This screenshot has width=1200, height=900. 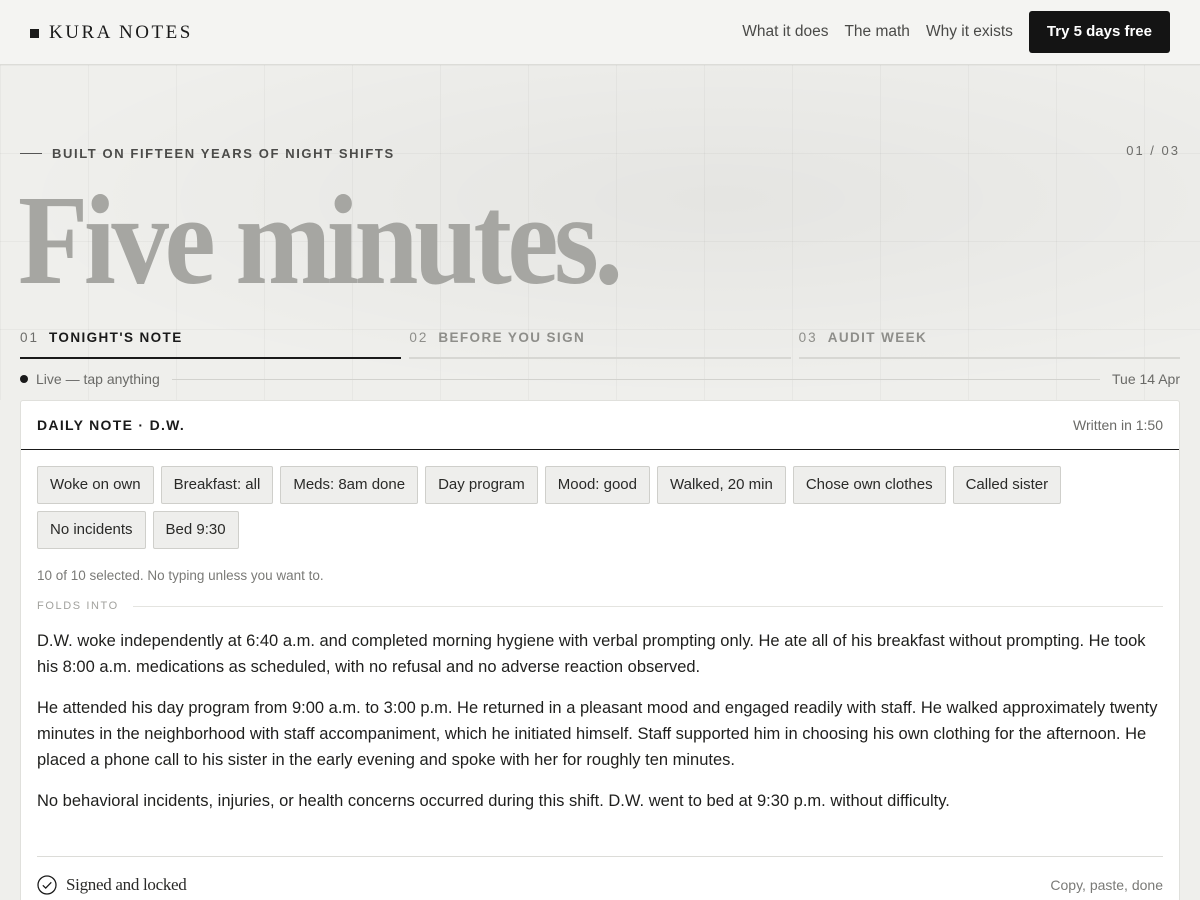 I want to click on chip-meds: Meds: 8am done, so click(x=349, y=485).